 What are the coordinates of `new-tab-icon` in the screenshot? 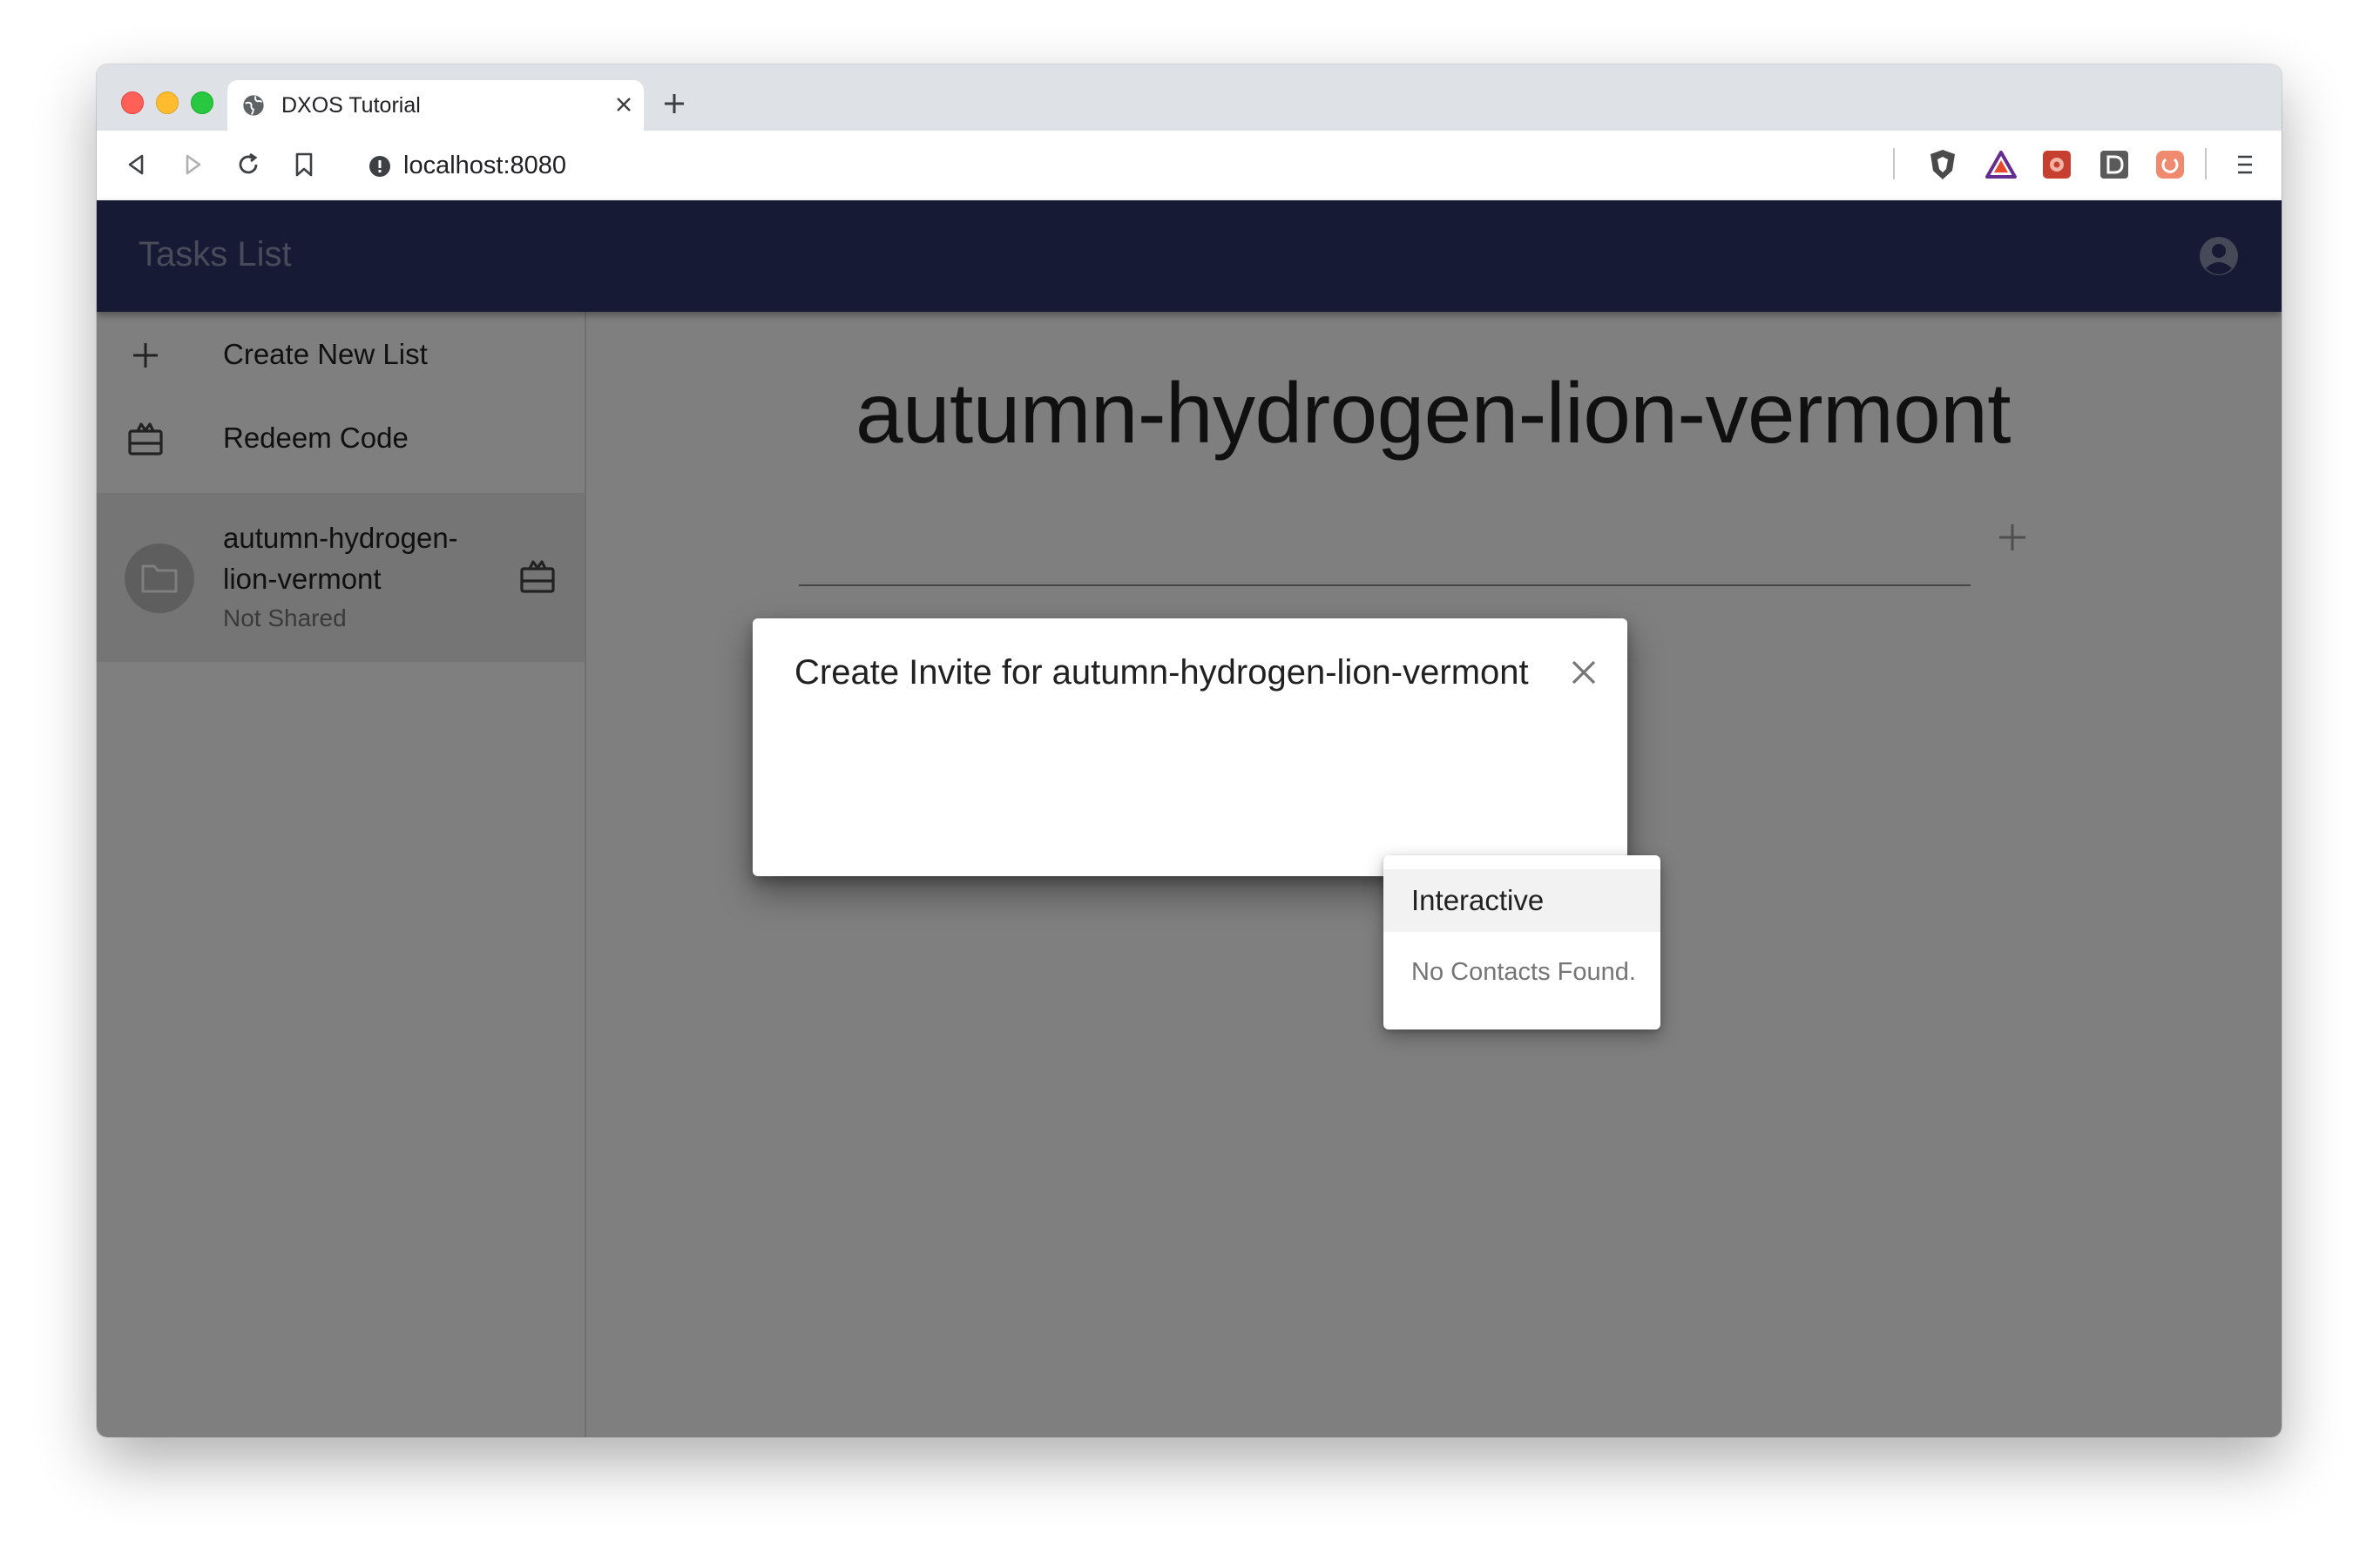 It's located at (674, 104).